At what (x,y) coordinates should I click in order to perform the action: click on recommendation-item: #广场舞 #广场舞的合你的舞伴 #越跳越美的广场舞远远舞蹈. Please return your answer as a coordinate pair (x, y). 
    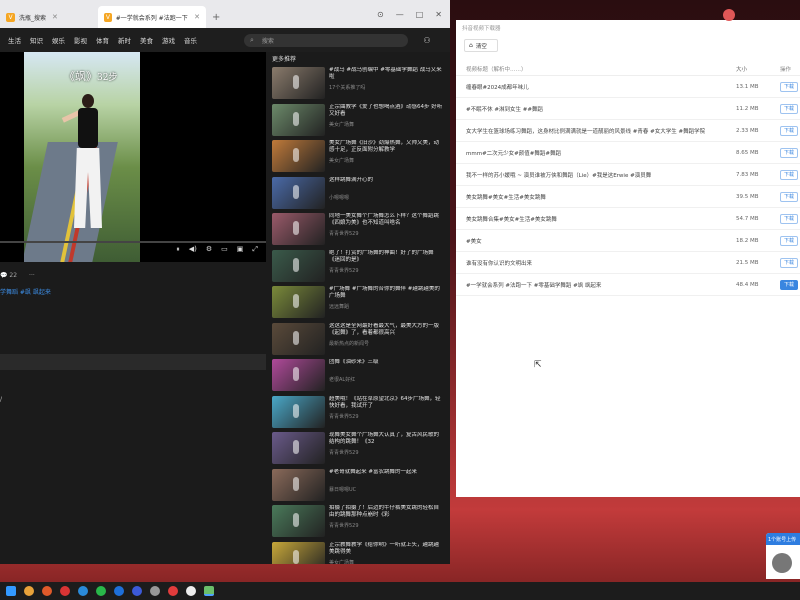
    Looking at the image, I should click on (360, 304).